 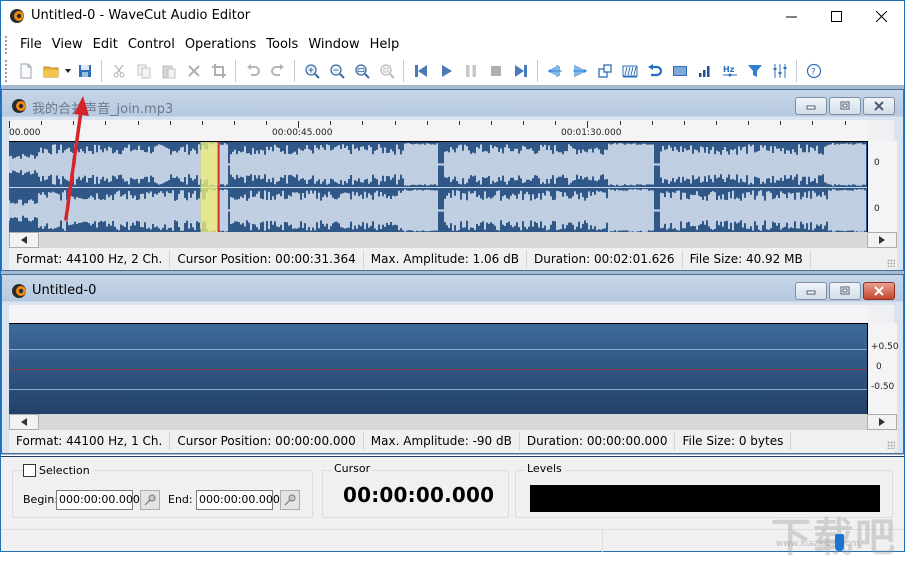 What do you see at coordinates (84, 71) in the screenshot?
I see `save-file-button` at bounding box center [84, 71].